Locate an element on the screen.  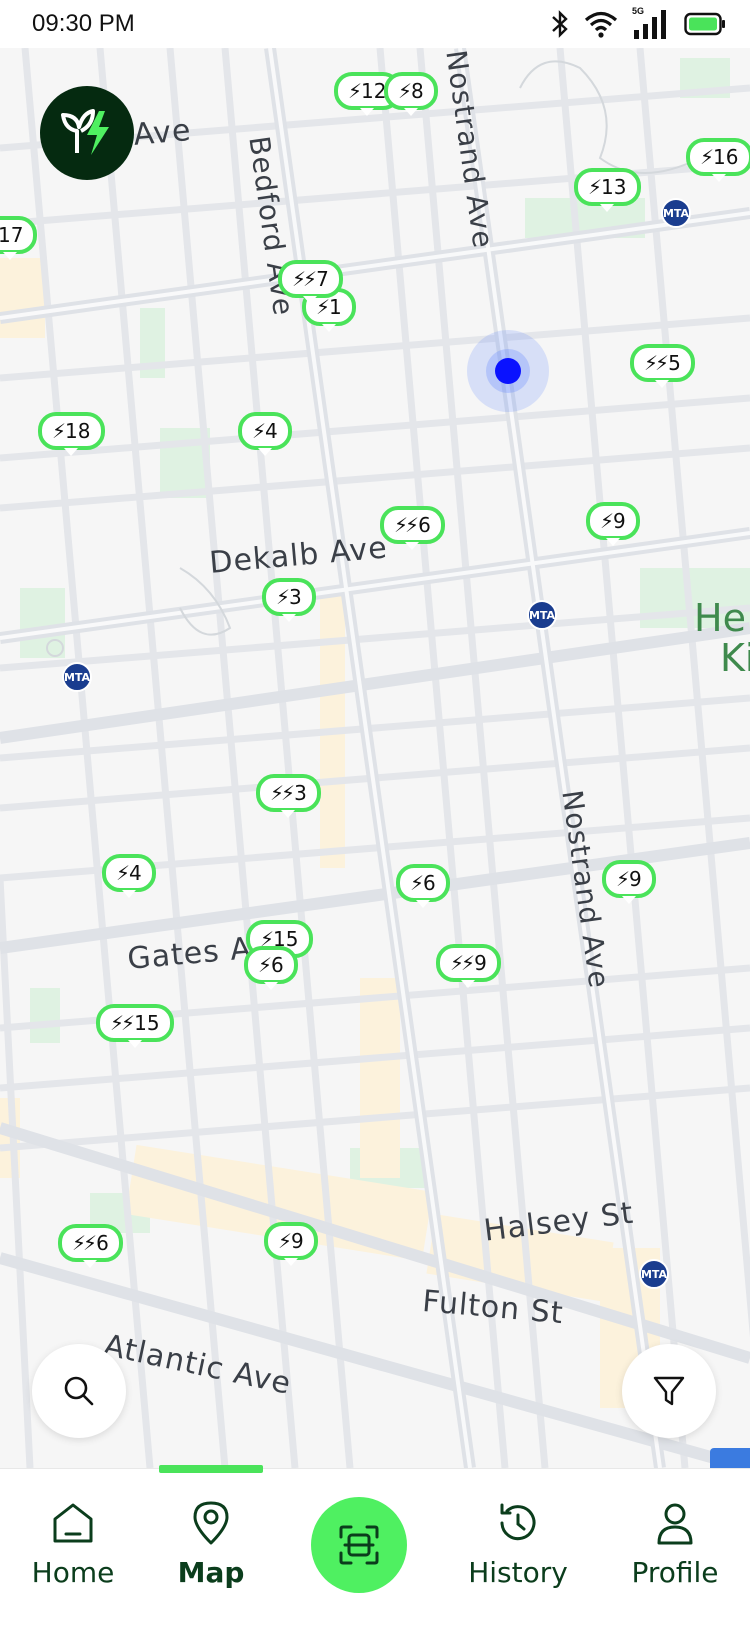
home-icon is located at coordinates (73, 1523).